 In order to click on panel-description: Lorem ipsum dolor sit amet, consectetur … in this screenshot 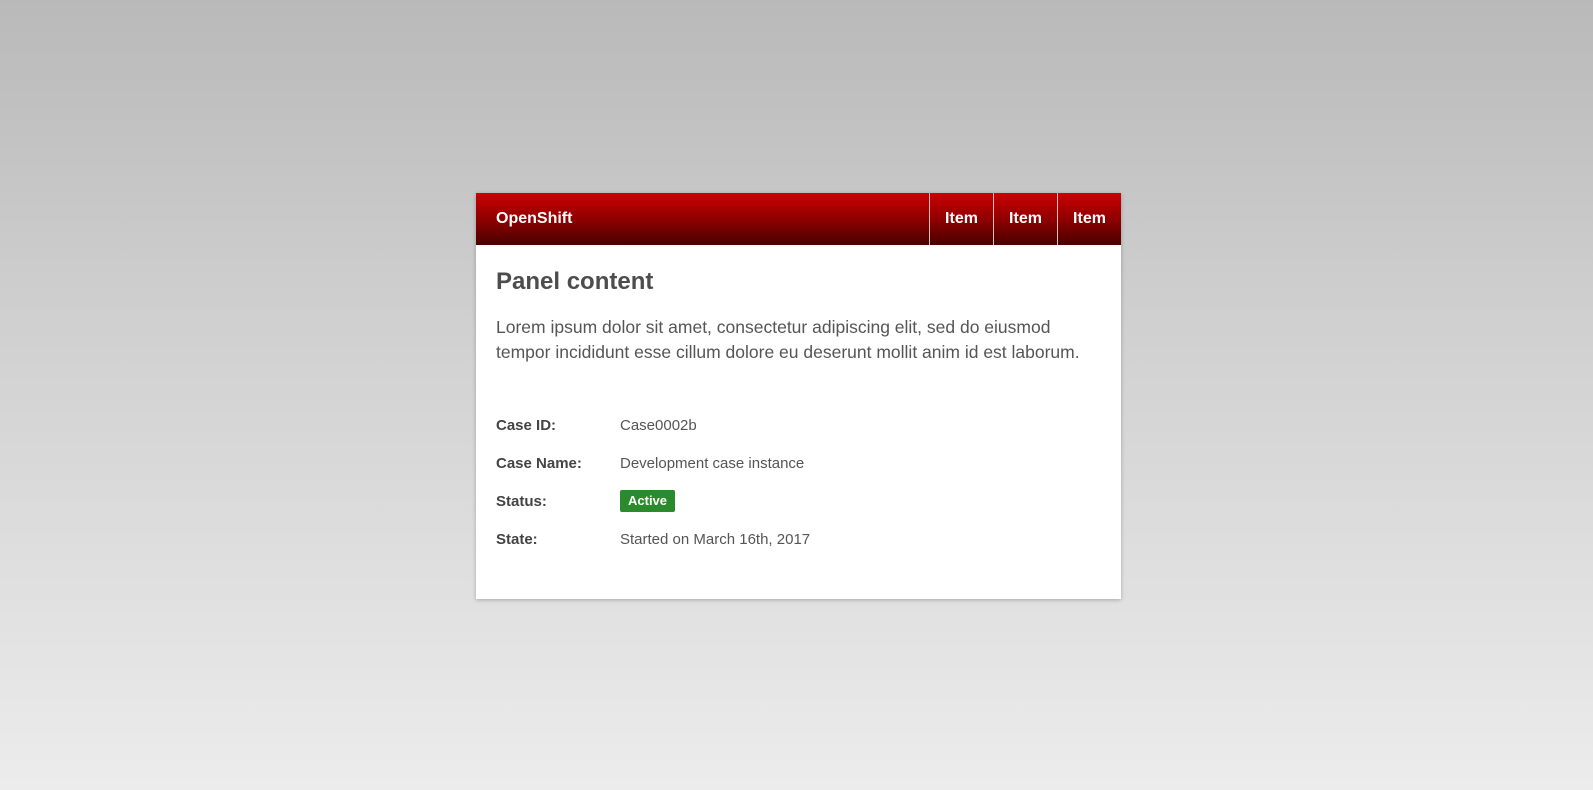, I will do `click(788, 339)`.